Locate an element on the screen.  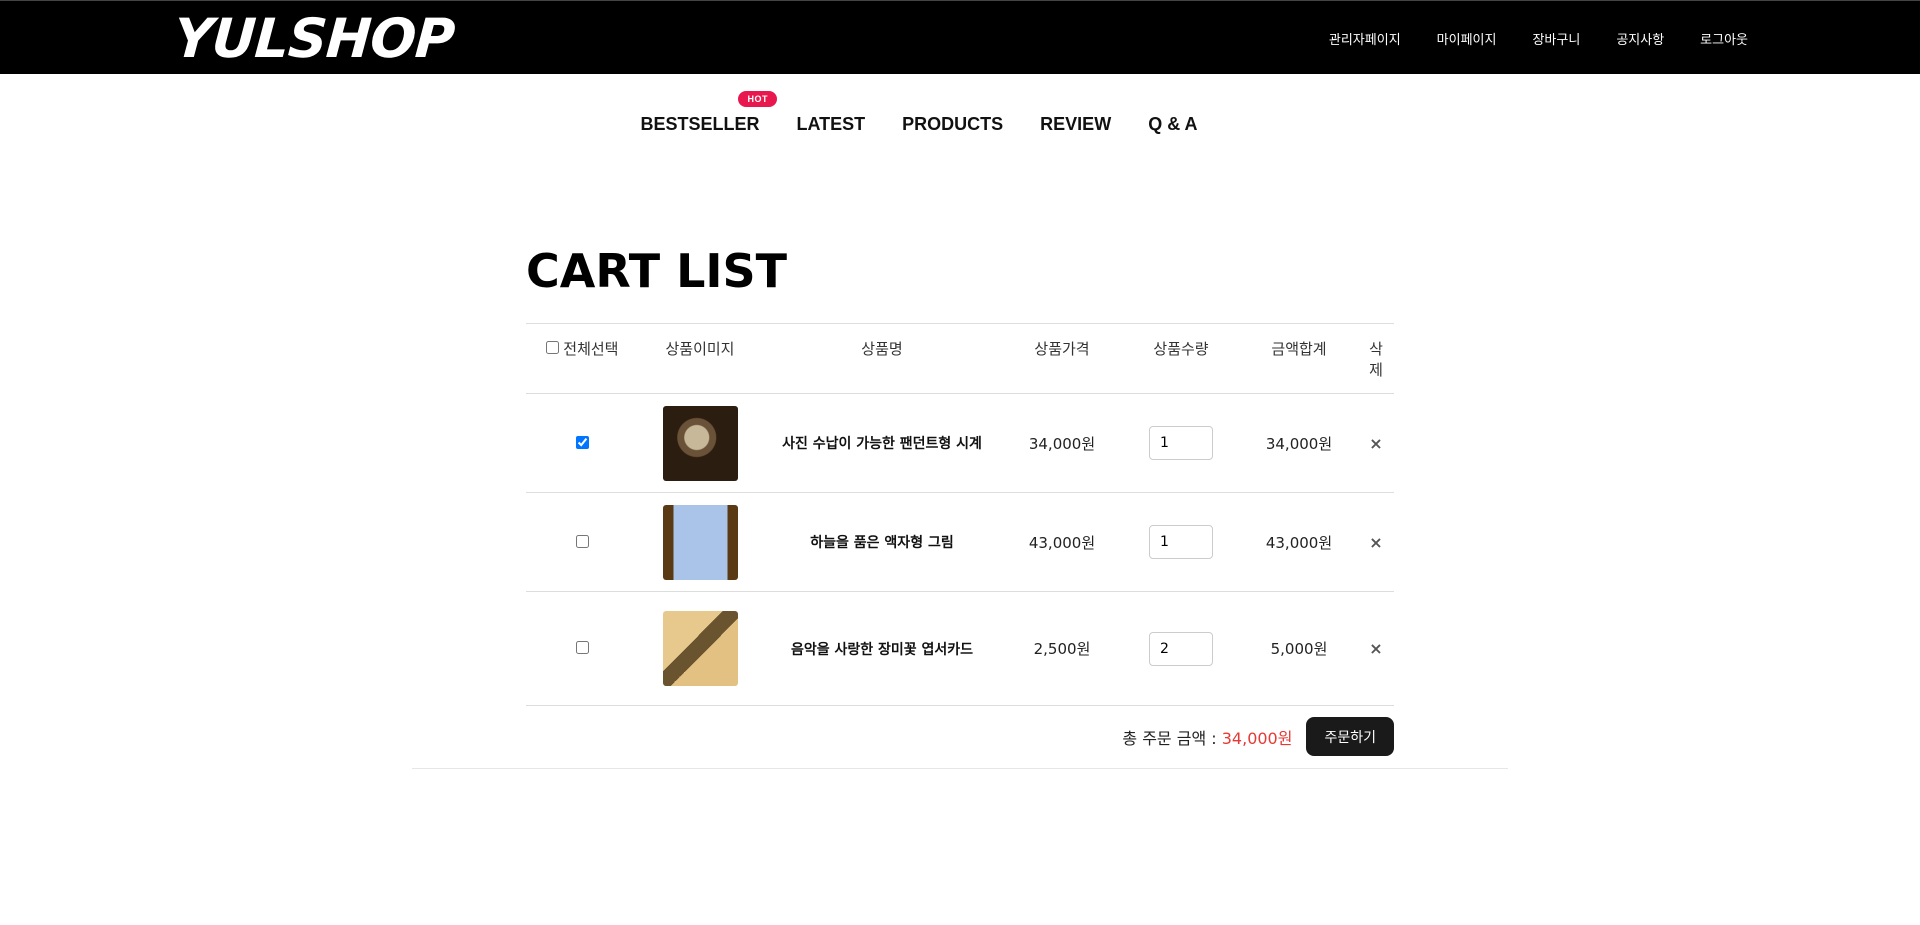
total-header: 금액합계 is located at coordinates (1299, 349).